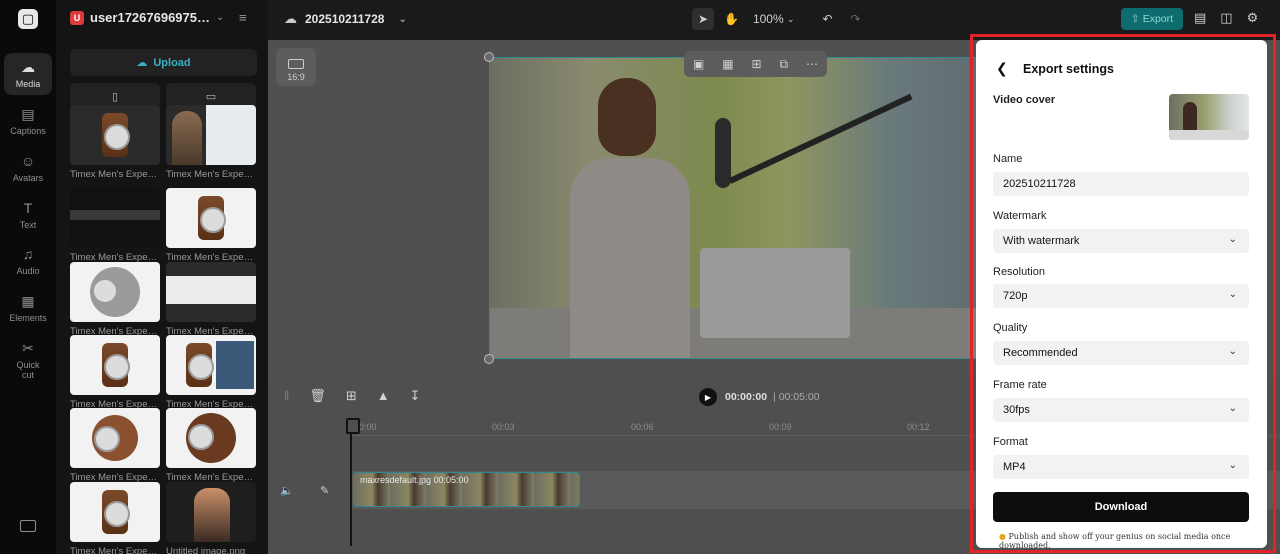  I want to click on media-tile: Untitled image.png, so click(211, 518).